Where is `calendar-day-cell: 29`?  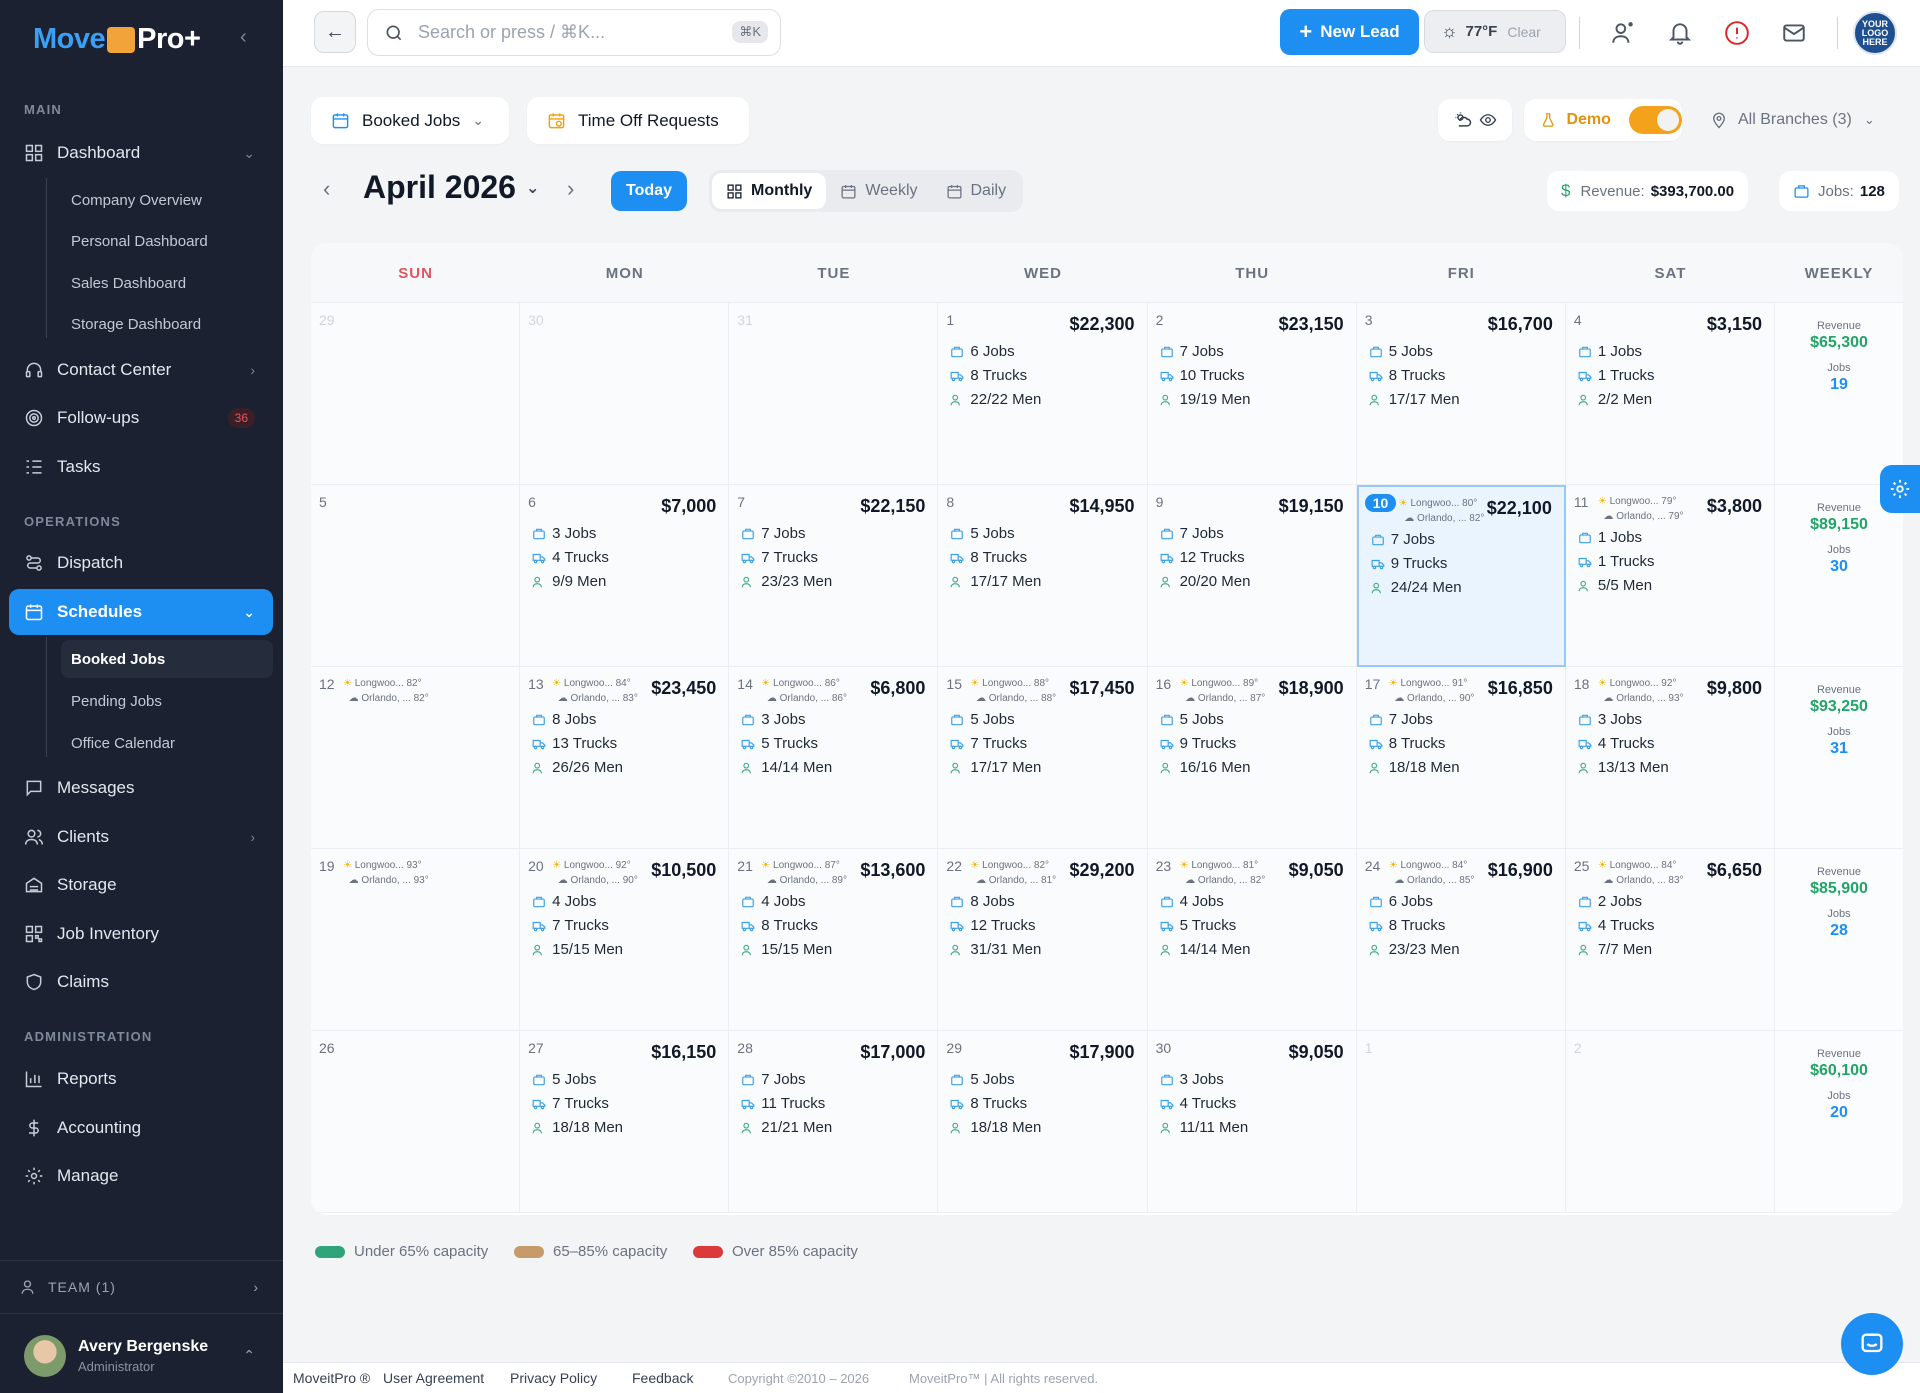 calendar-day-cell: 29 is located at coordinates (416, 394).